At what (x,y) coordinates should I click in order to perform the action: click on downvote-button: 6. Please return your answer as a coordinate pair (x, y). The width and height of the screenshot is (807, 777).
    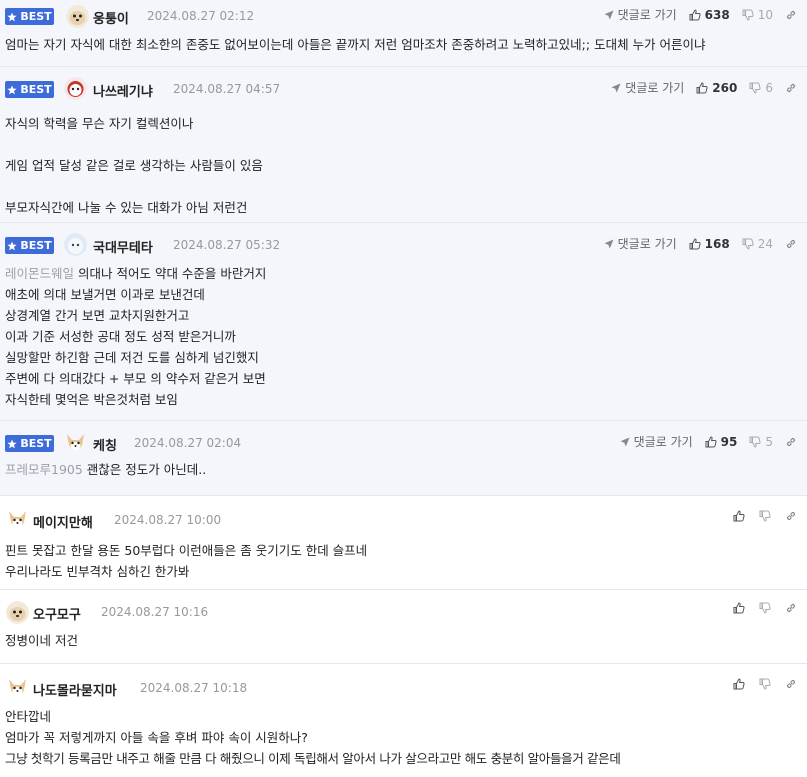
    Looking at the image, I should click on (761, 88).